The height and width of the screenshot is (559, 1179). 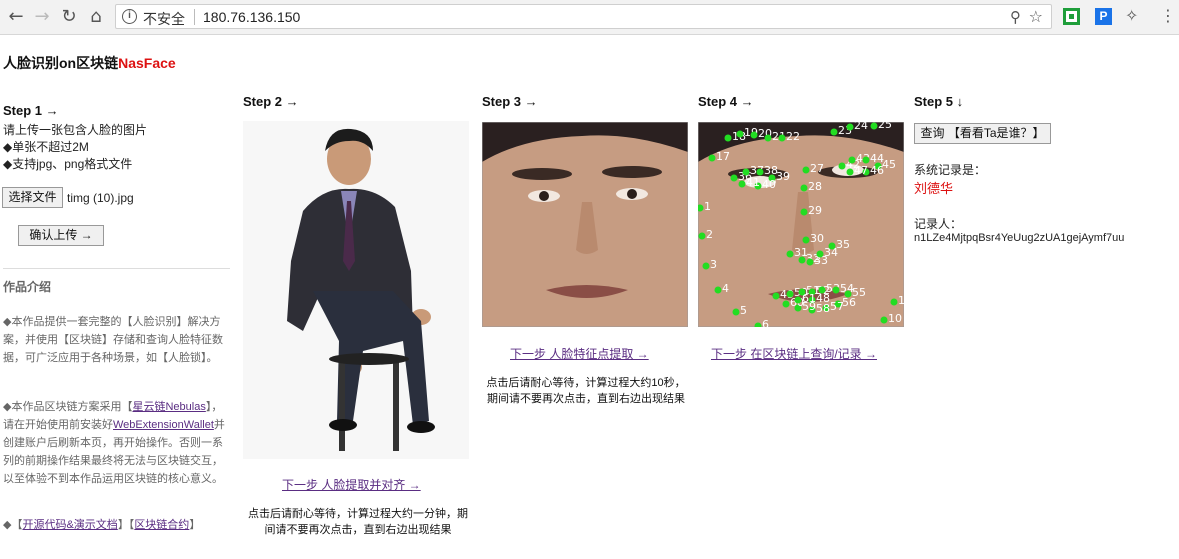 I want to click on landmark-label: 45, so click(x=889, y=164).